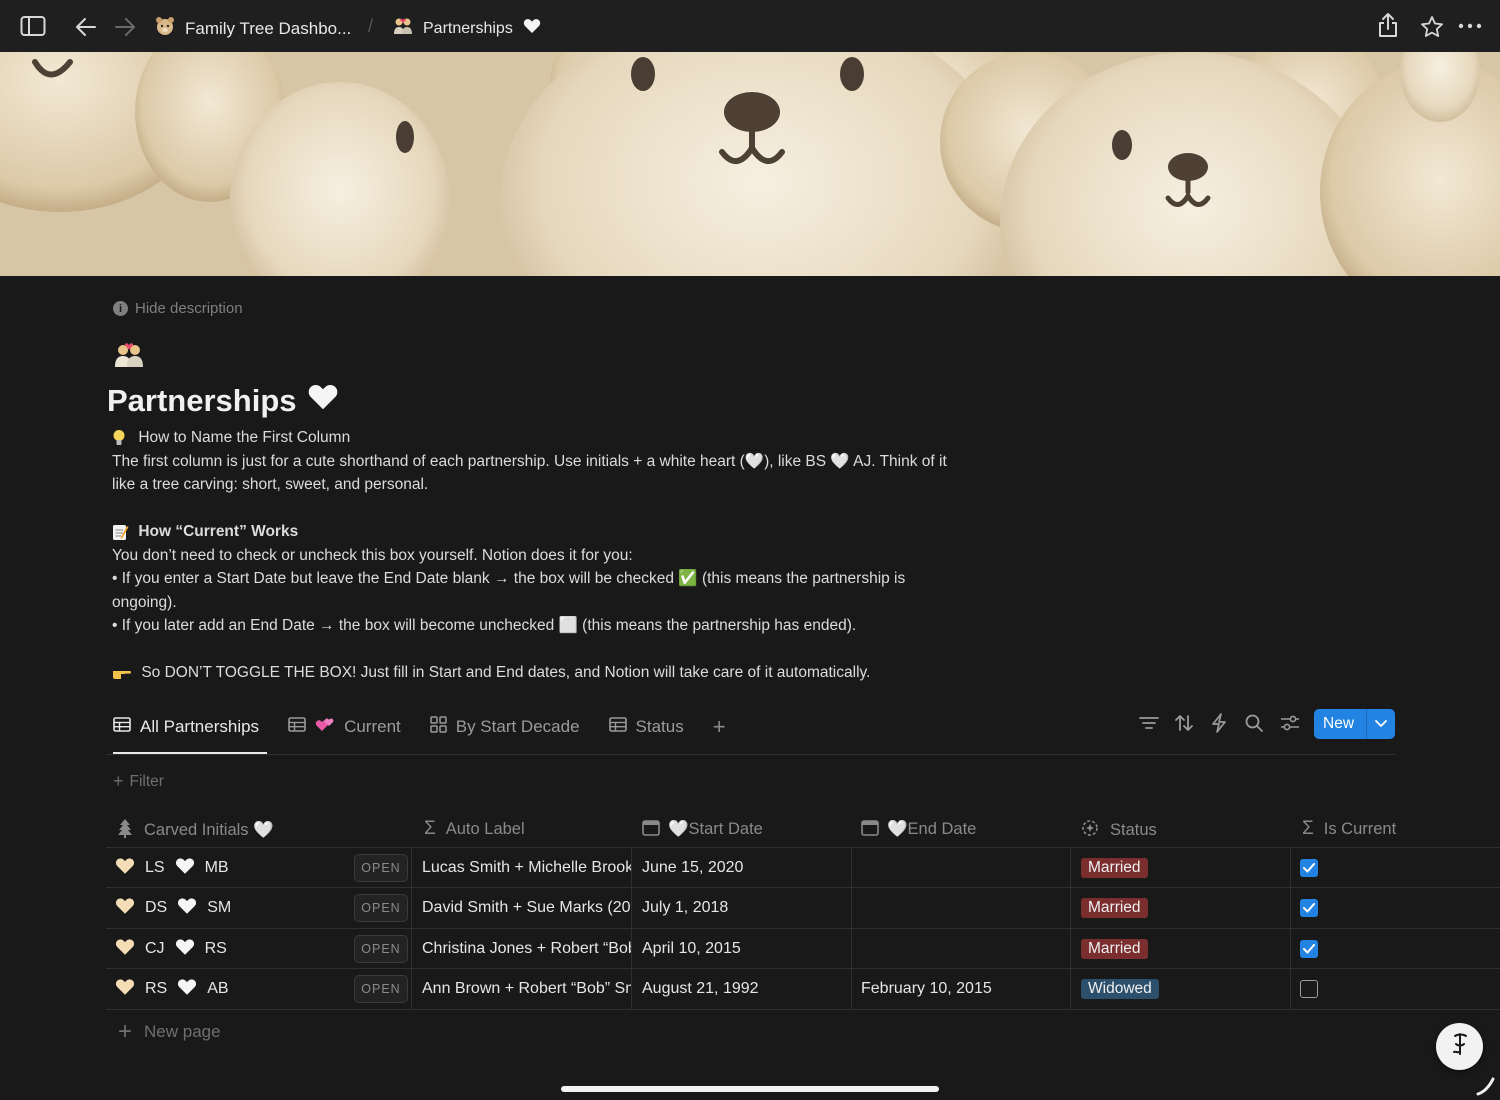  What do you see at coordinates (926, 989) in the screenshot?
I see `end-date-cell: February 10, 2015` at bounding box center [926, 989].